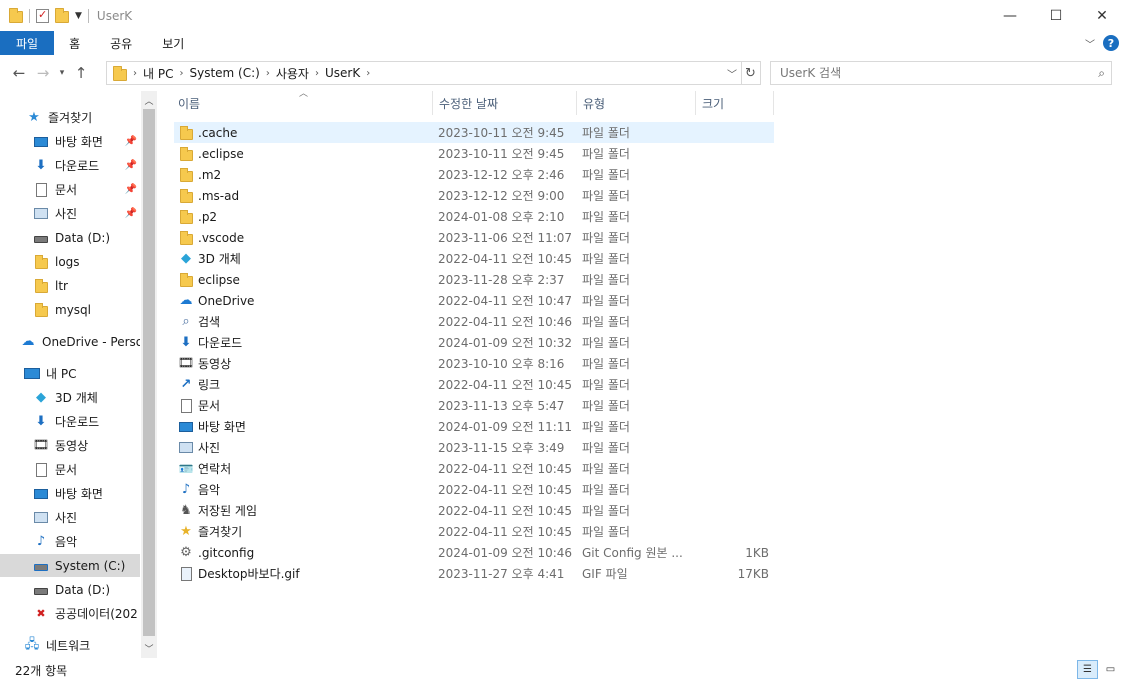 This screenshot has height=682, width=1125. What do you see at coordinates (62, 15) in the screenshot?
I see `new-folder-icon` at bounding box center [62, 15].